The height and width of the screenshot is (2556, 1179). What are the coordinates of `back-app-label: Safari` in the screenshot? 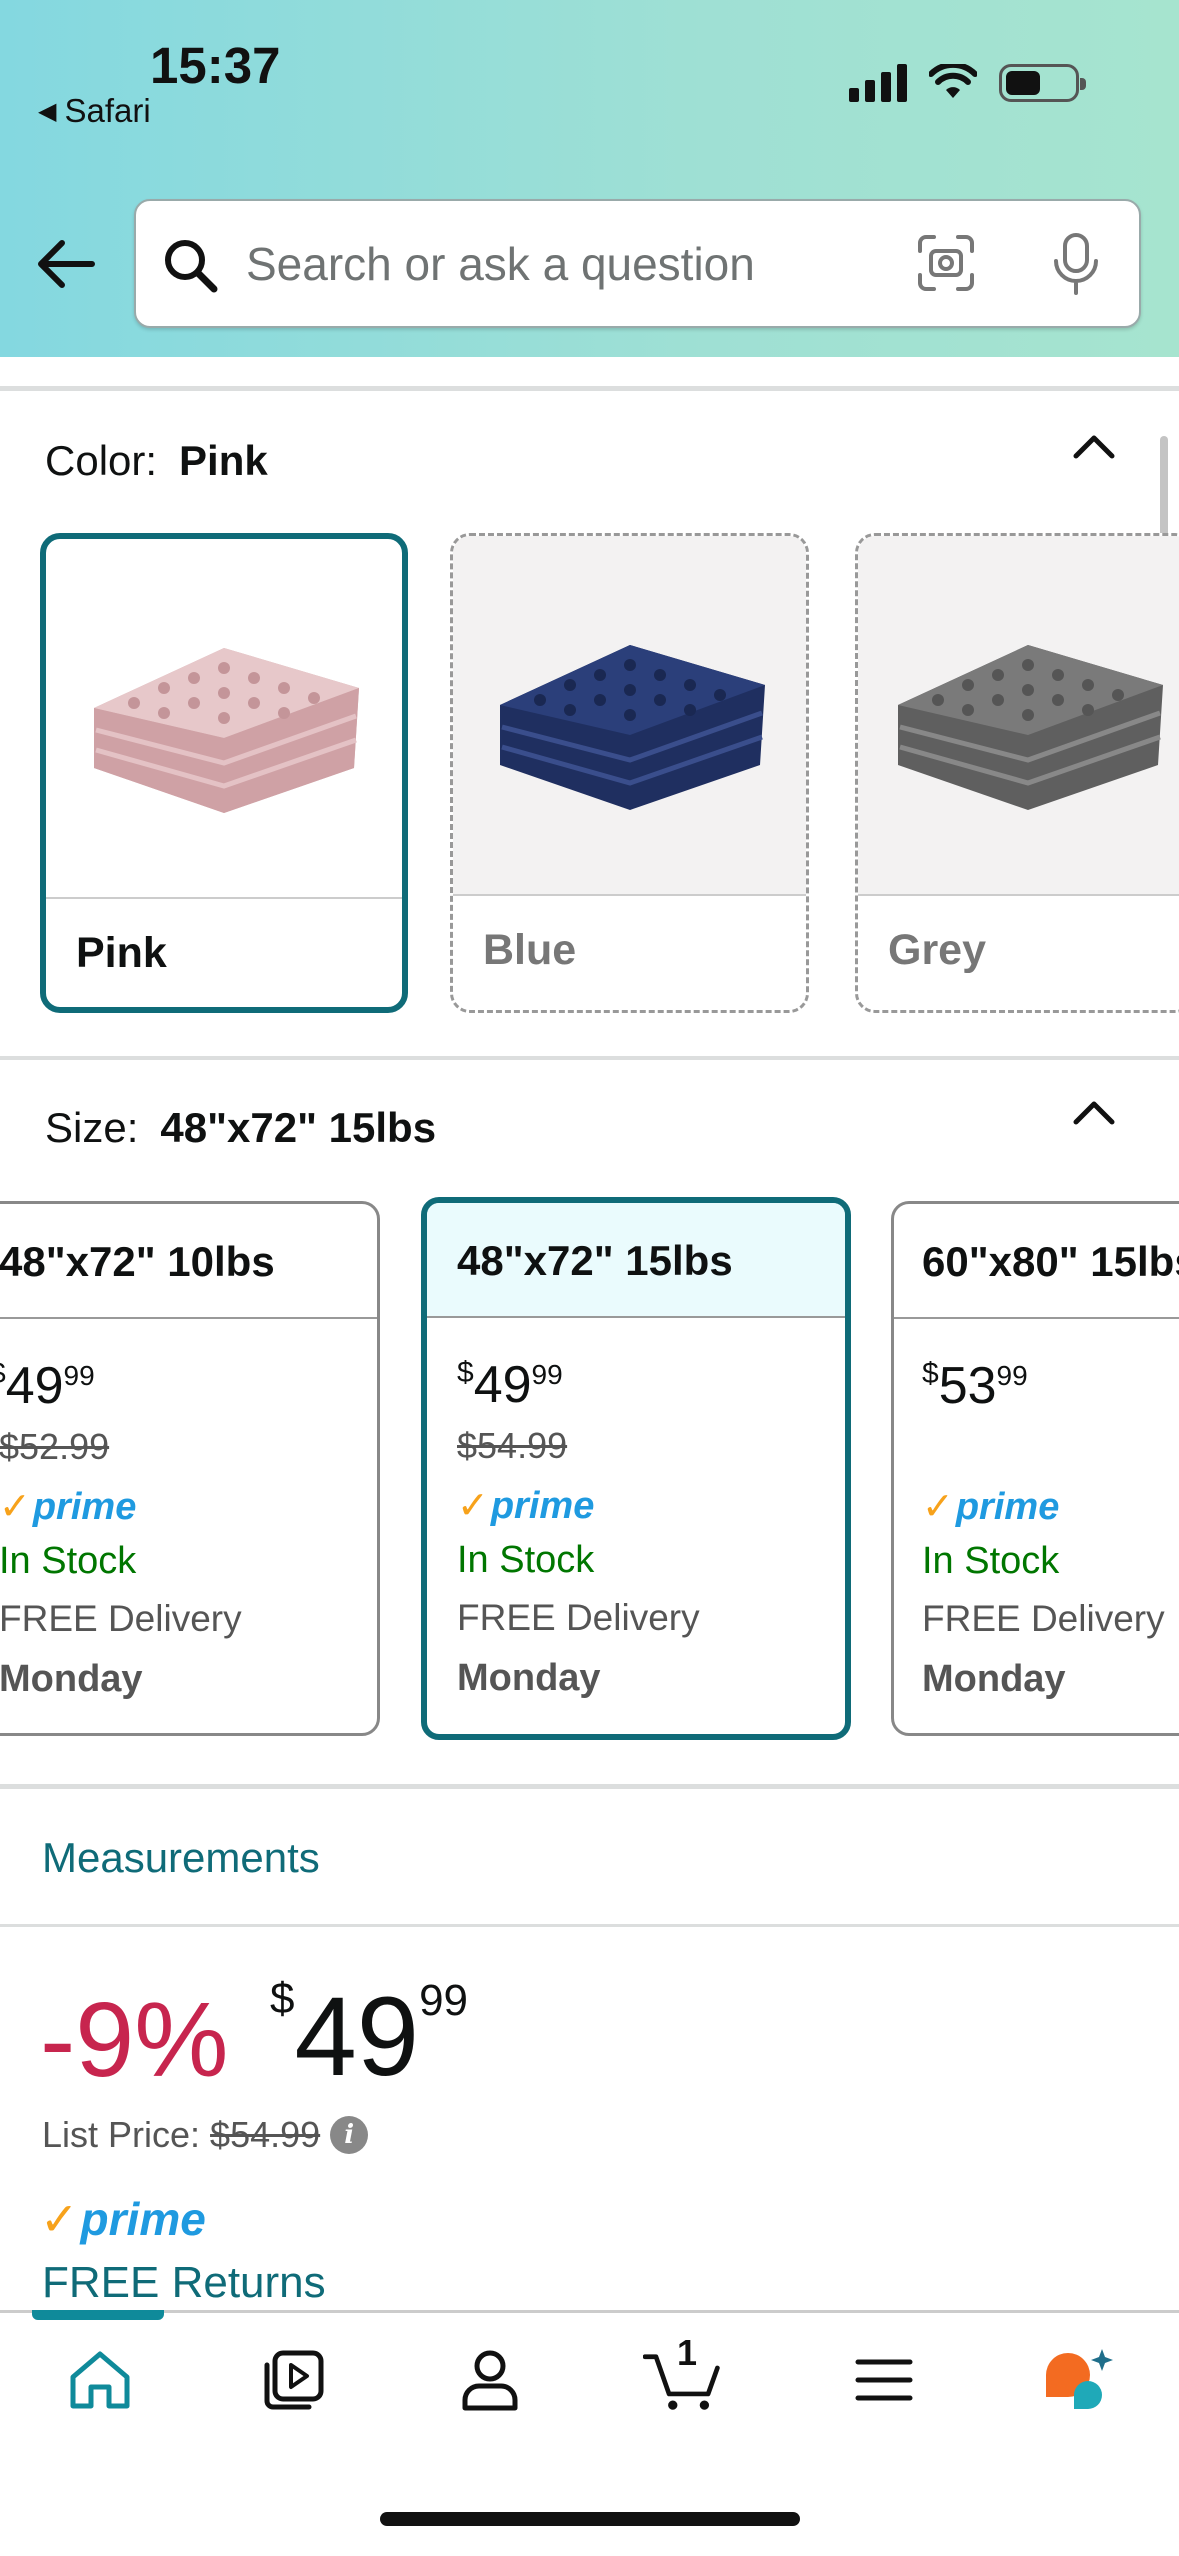 It's located at (107, 110).